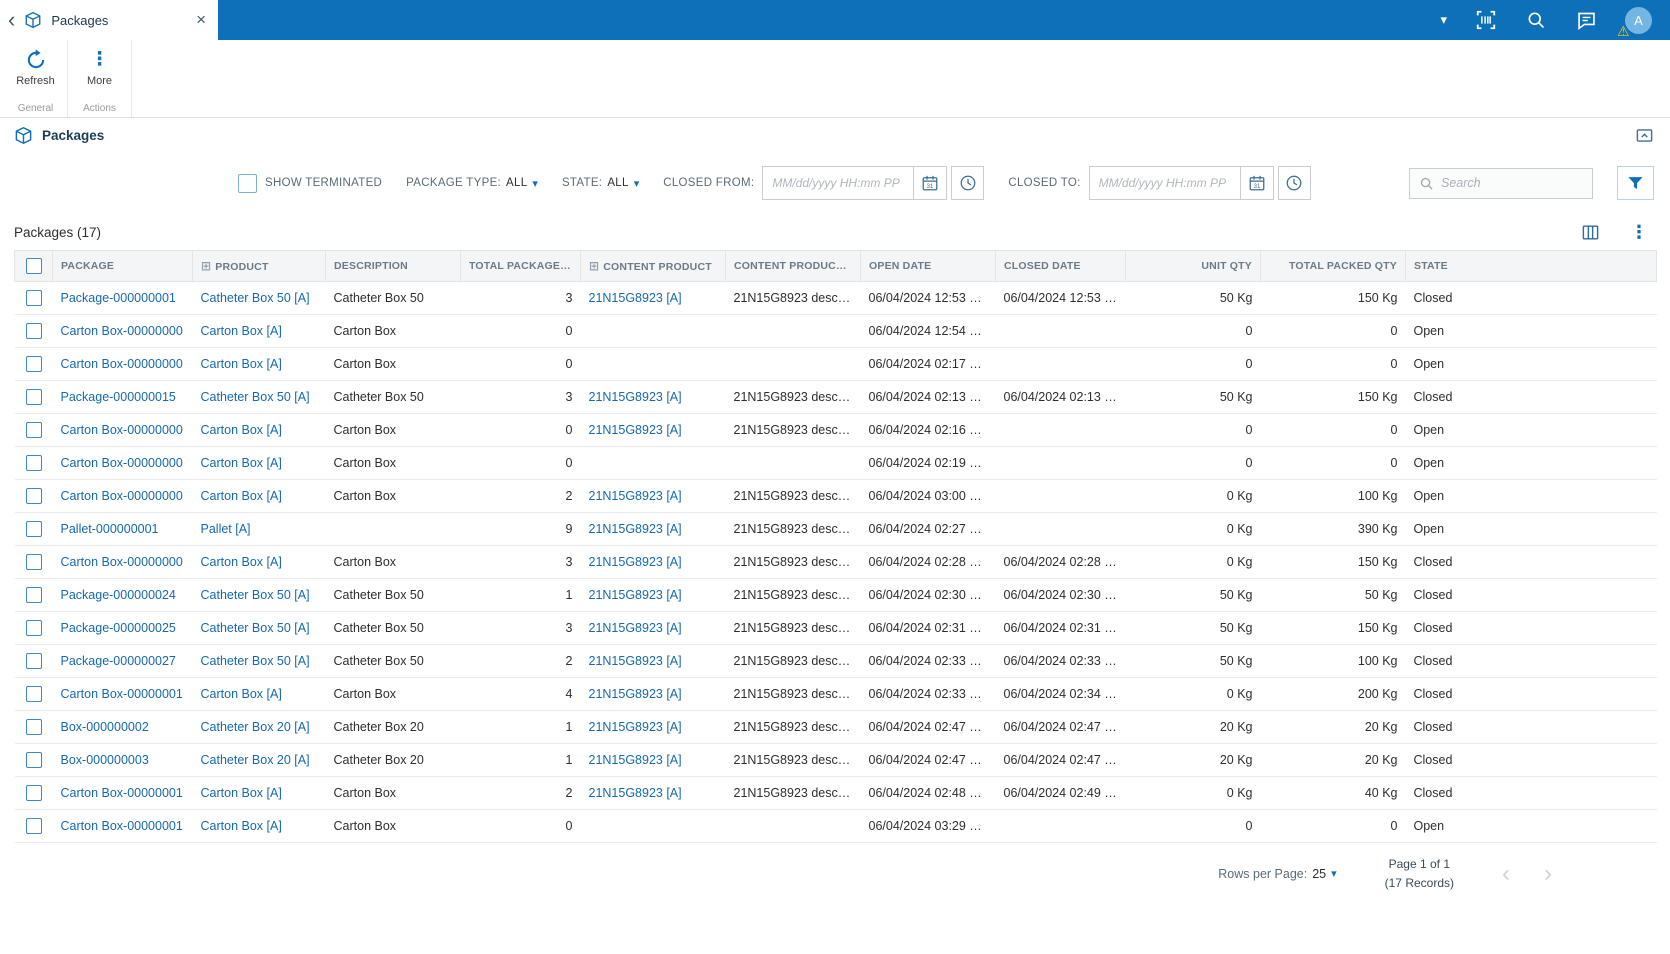 This screenshot has height=954, width=1670. I want to click on prev-page-icon: ‹, so click(1506, 873).